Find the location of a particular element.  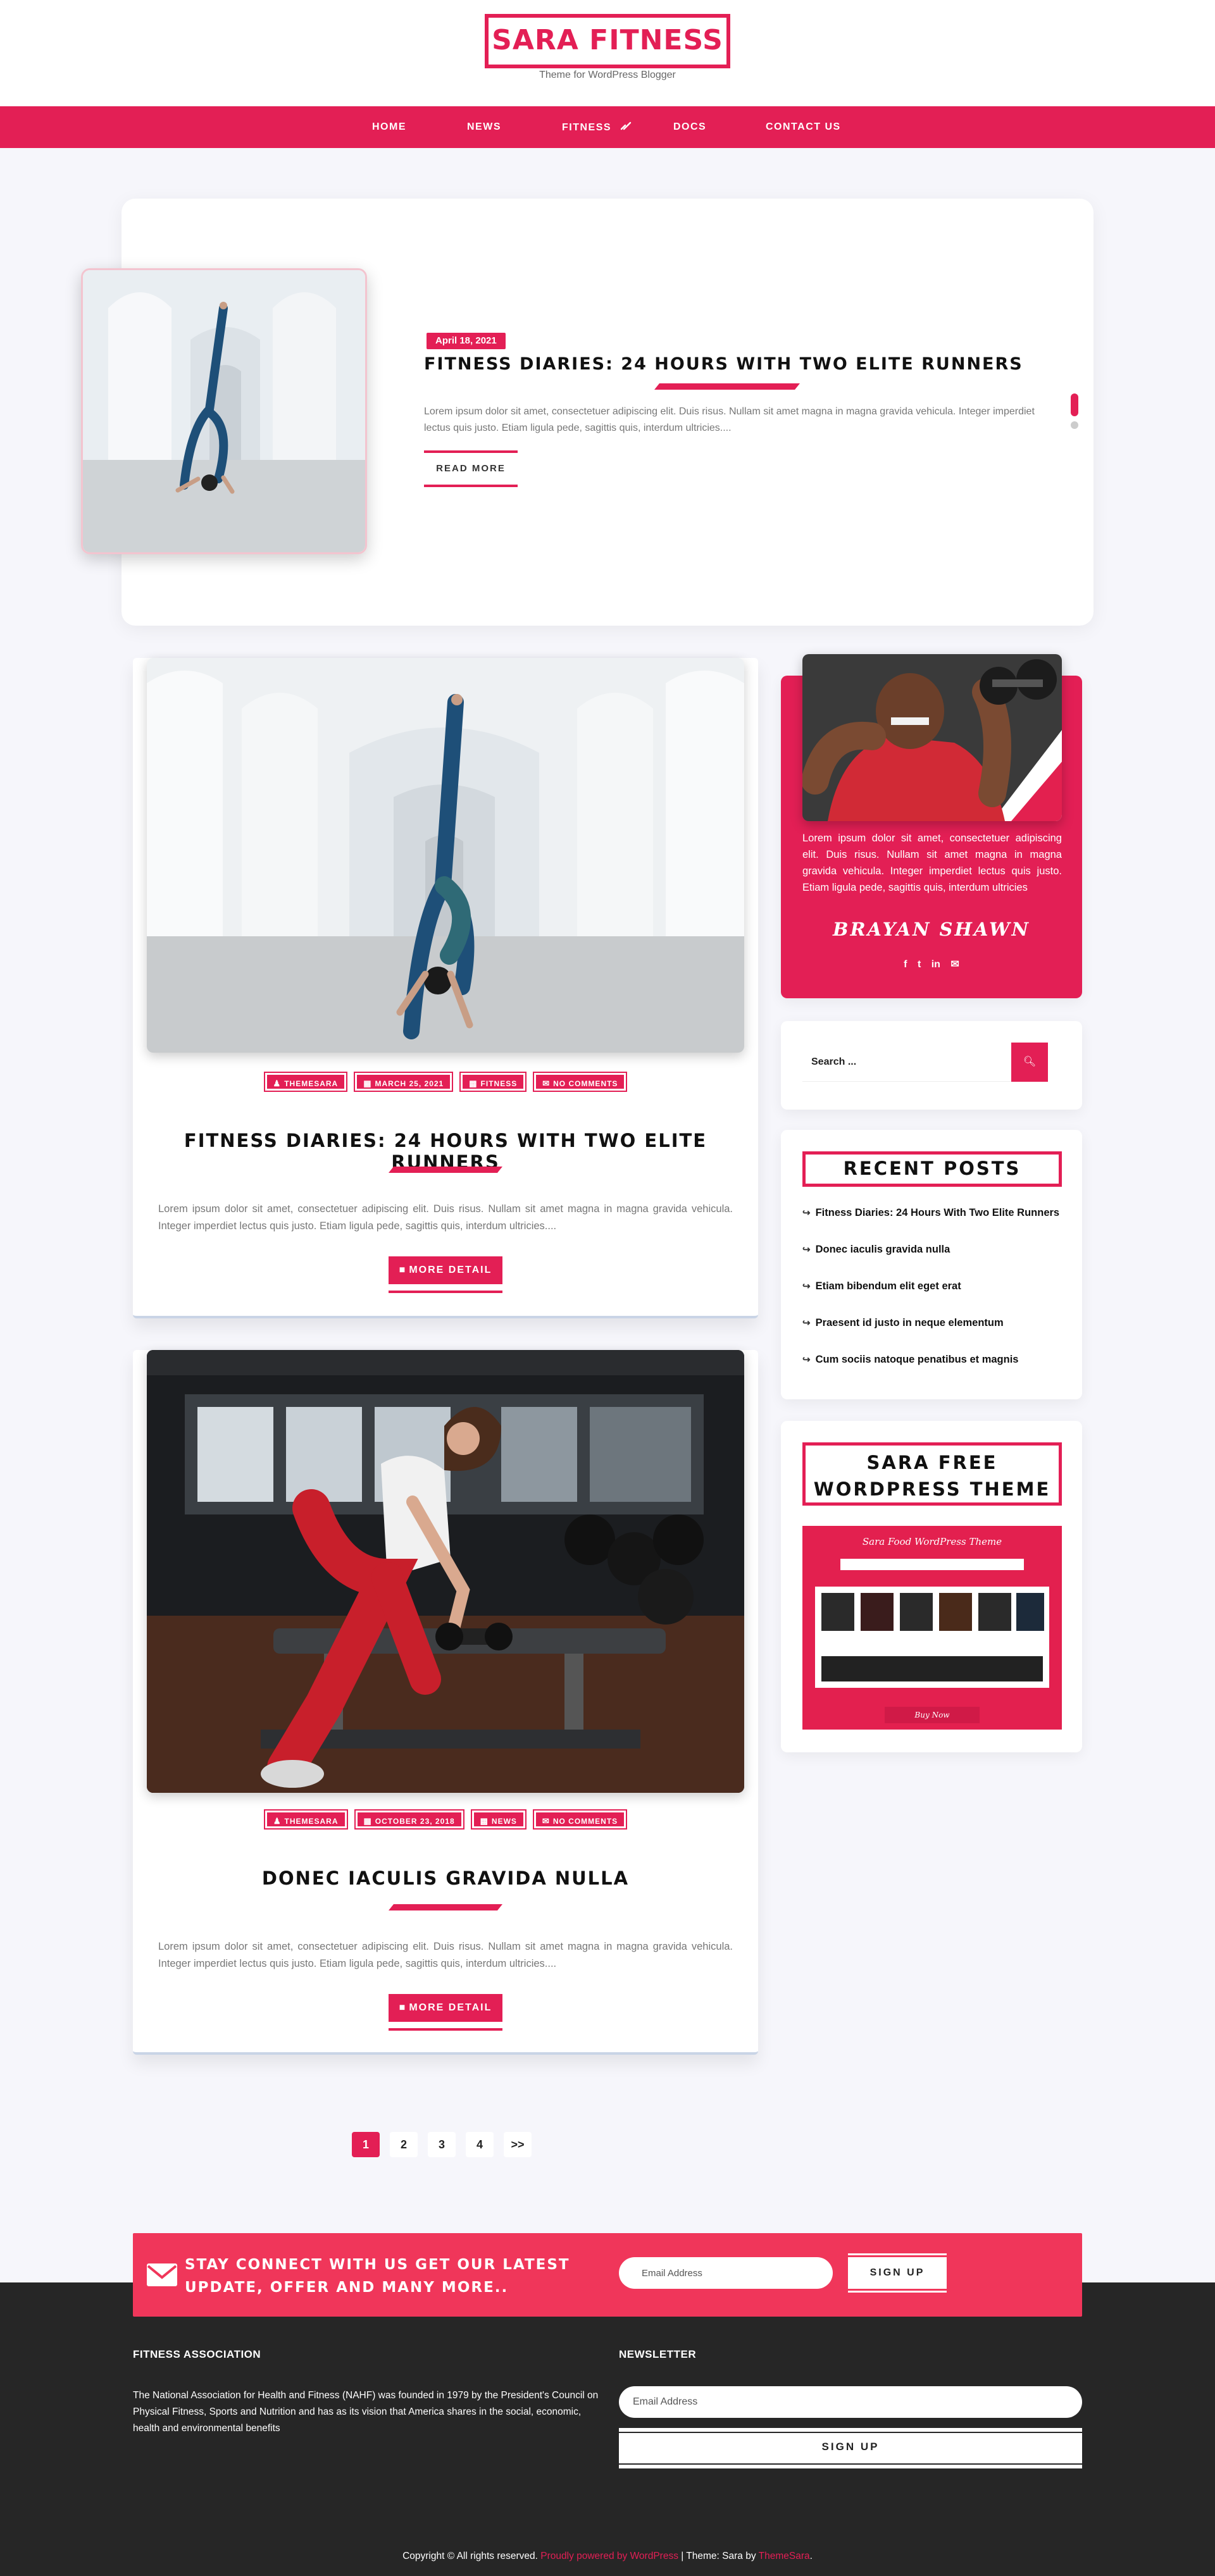

page-1: 1 is located at coordinates (366, 2145).